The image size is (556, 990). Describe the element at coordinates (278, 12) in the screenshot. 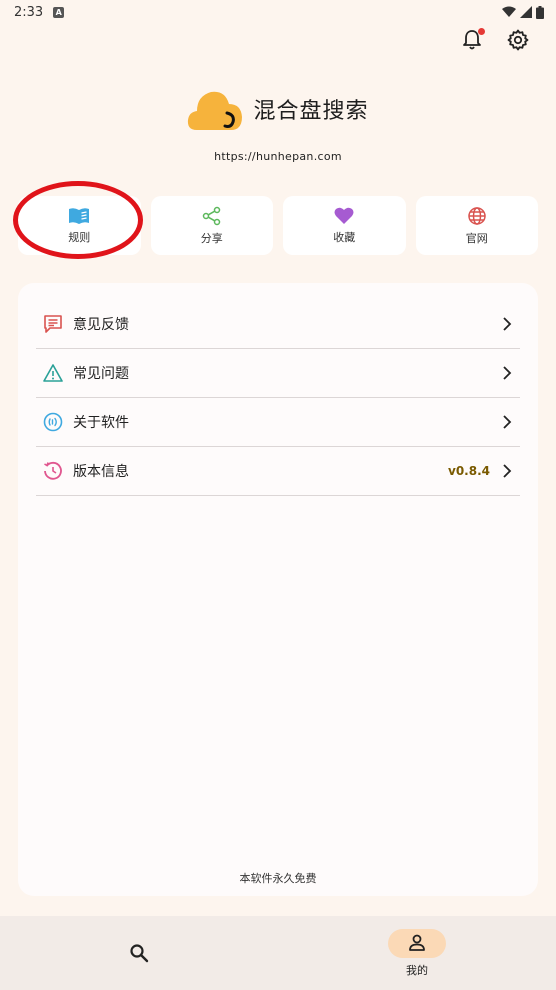

I see `status-bar: 2:33 A` at that location.